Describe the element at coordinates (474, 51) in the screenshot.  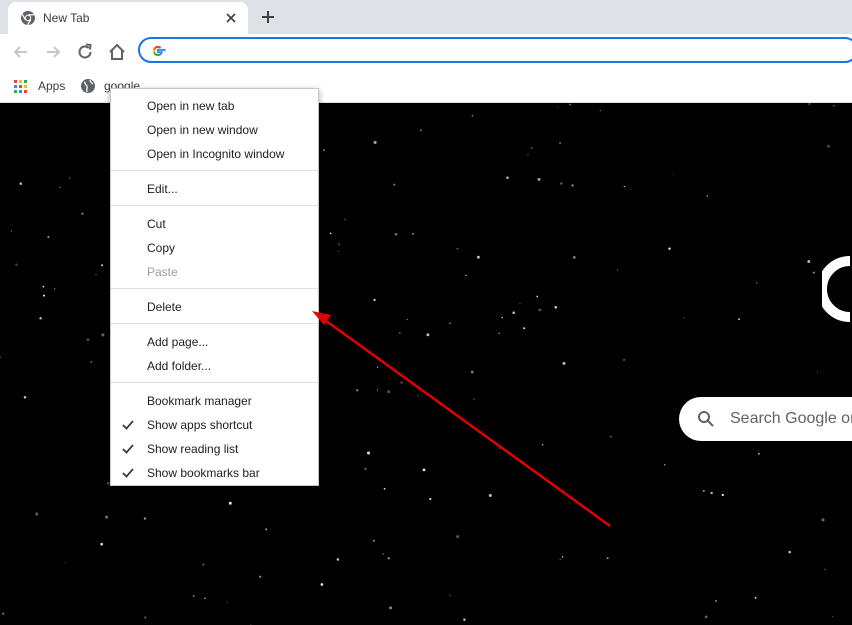
I see `address-input` at that location.